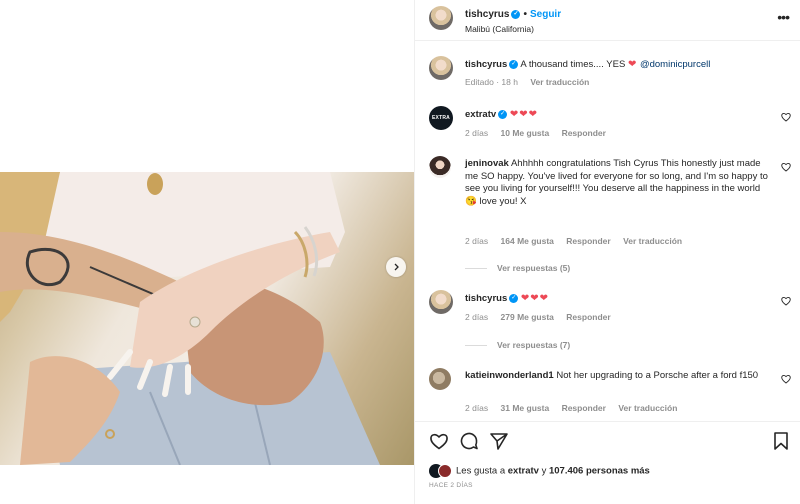 The width and height of the screenshot is (800, 504). I want to click on edited-time: Editado · 18 h, so click(491, 82).